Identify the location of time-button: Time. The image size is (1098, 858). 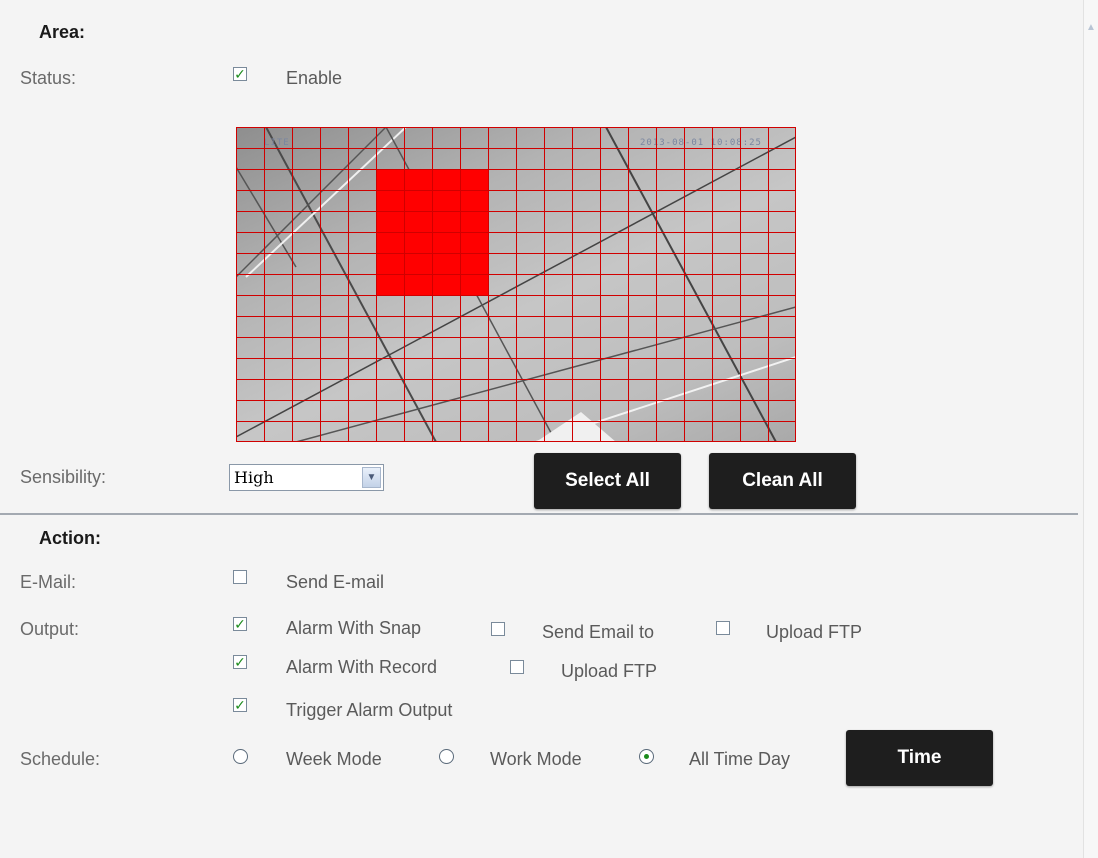
(919, 758).